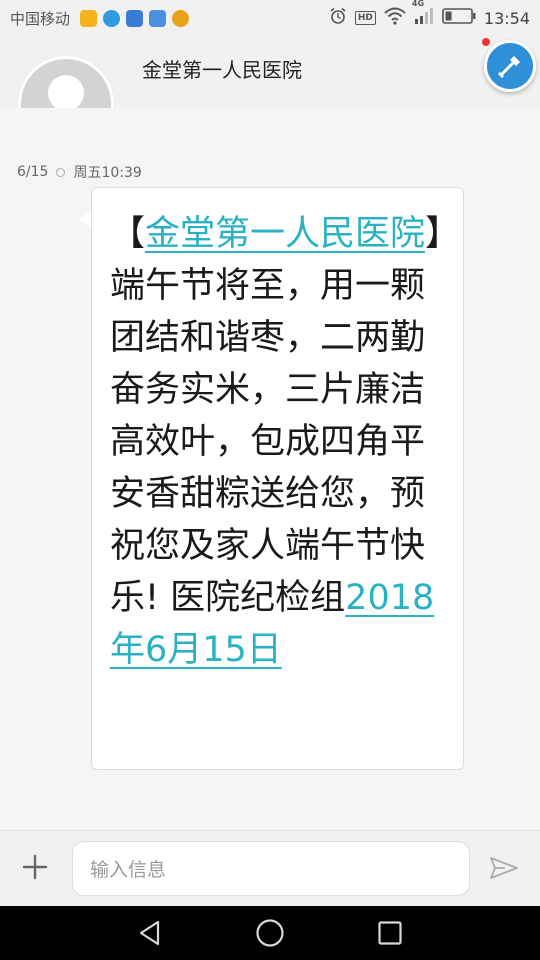 The width and height of the screenshot is (540, 960). What do you see at coordinates (459, 18) in the screenshot?
I see `battery-icon` at bounding box center [459, 18].